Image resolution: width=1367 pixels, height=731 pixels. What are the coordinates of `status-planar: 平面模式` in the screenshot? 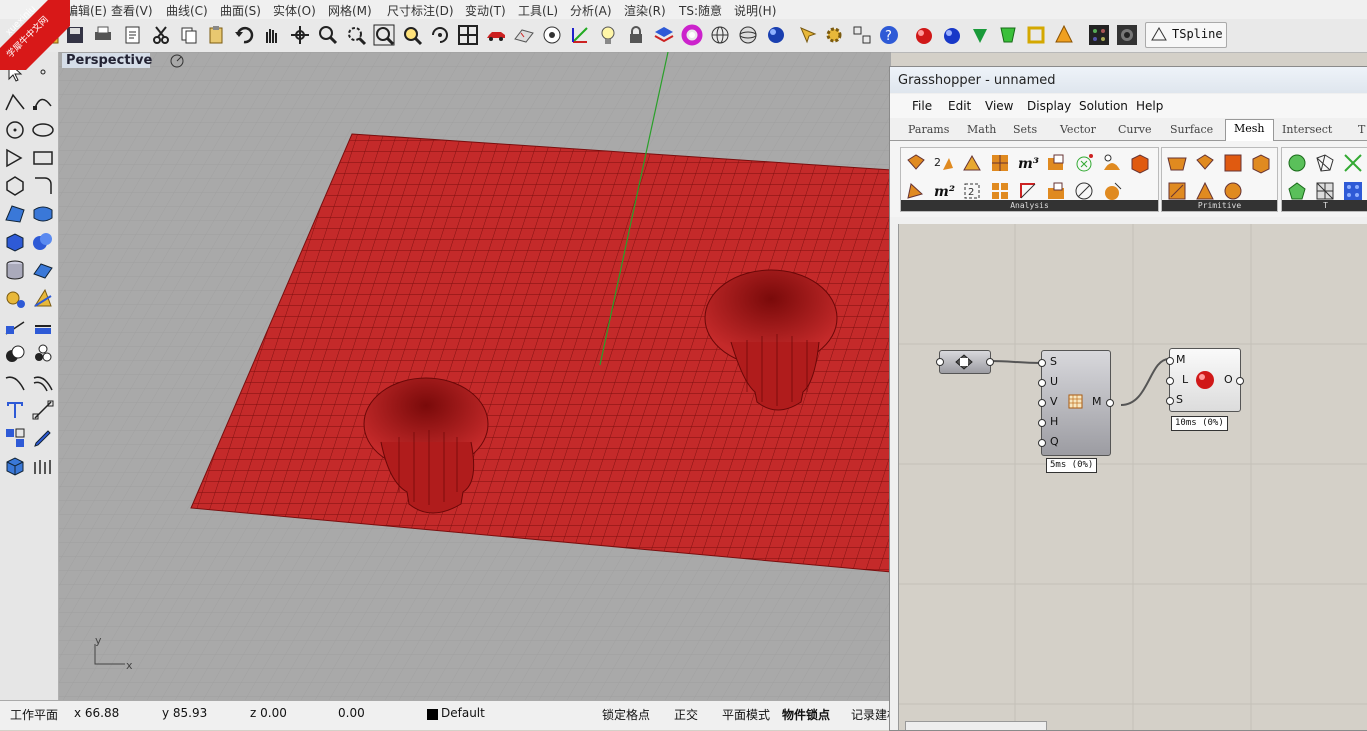 It's located at (746, 714).